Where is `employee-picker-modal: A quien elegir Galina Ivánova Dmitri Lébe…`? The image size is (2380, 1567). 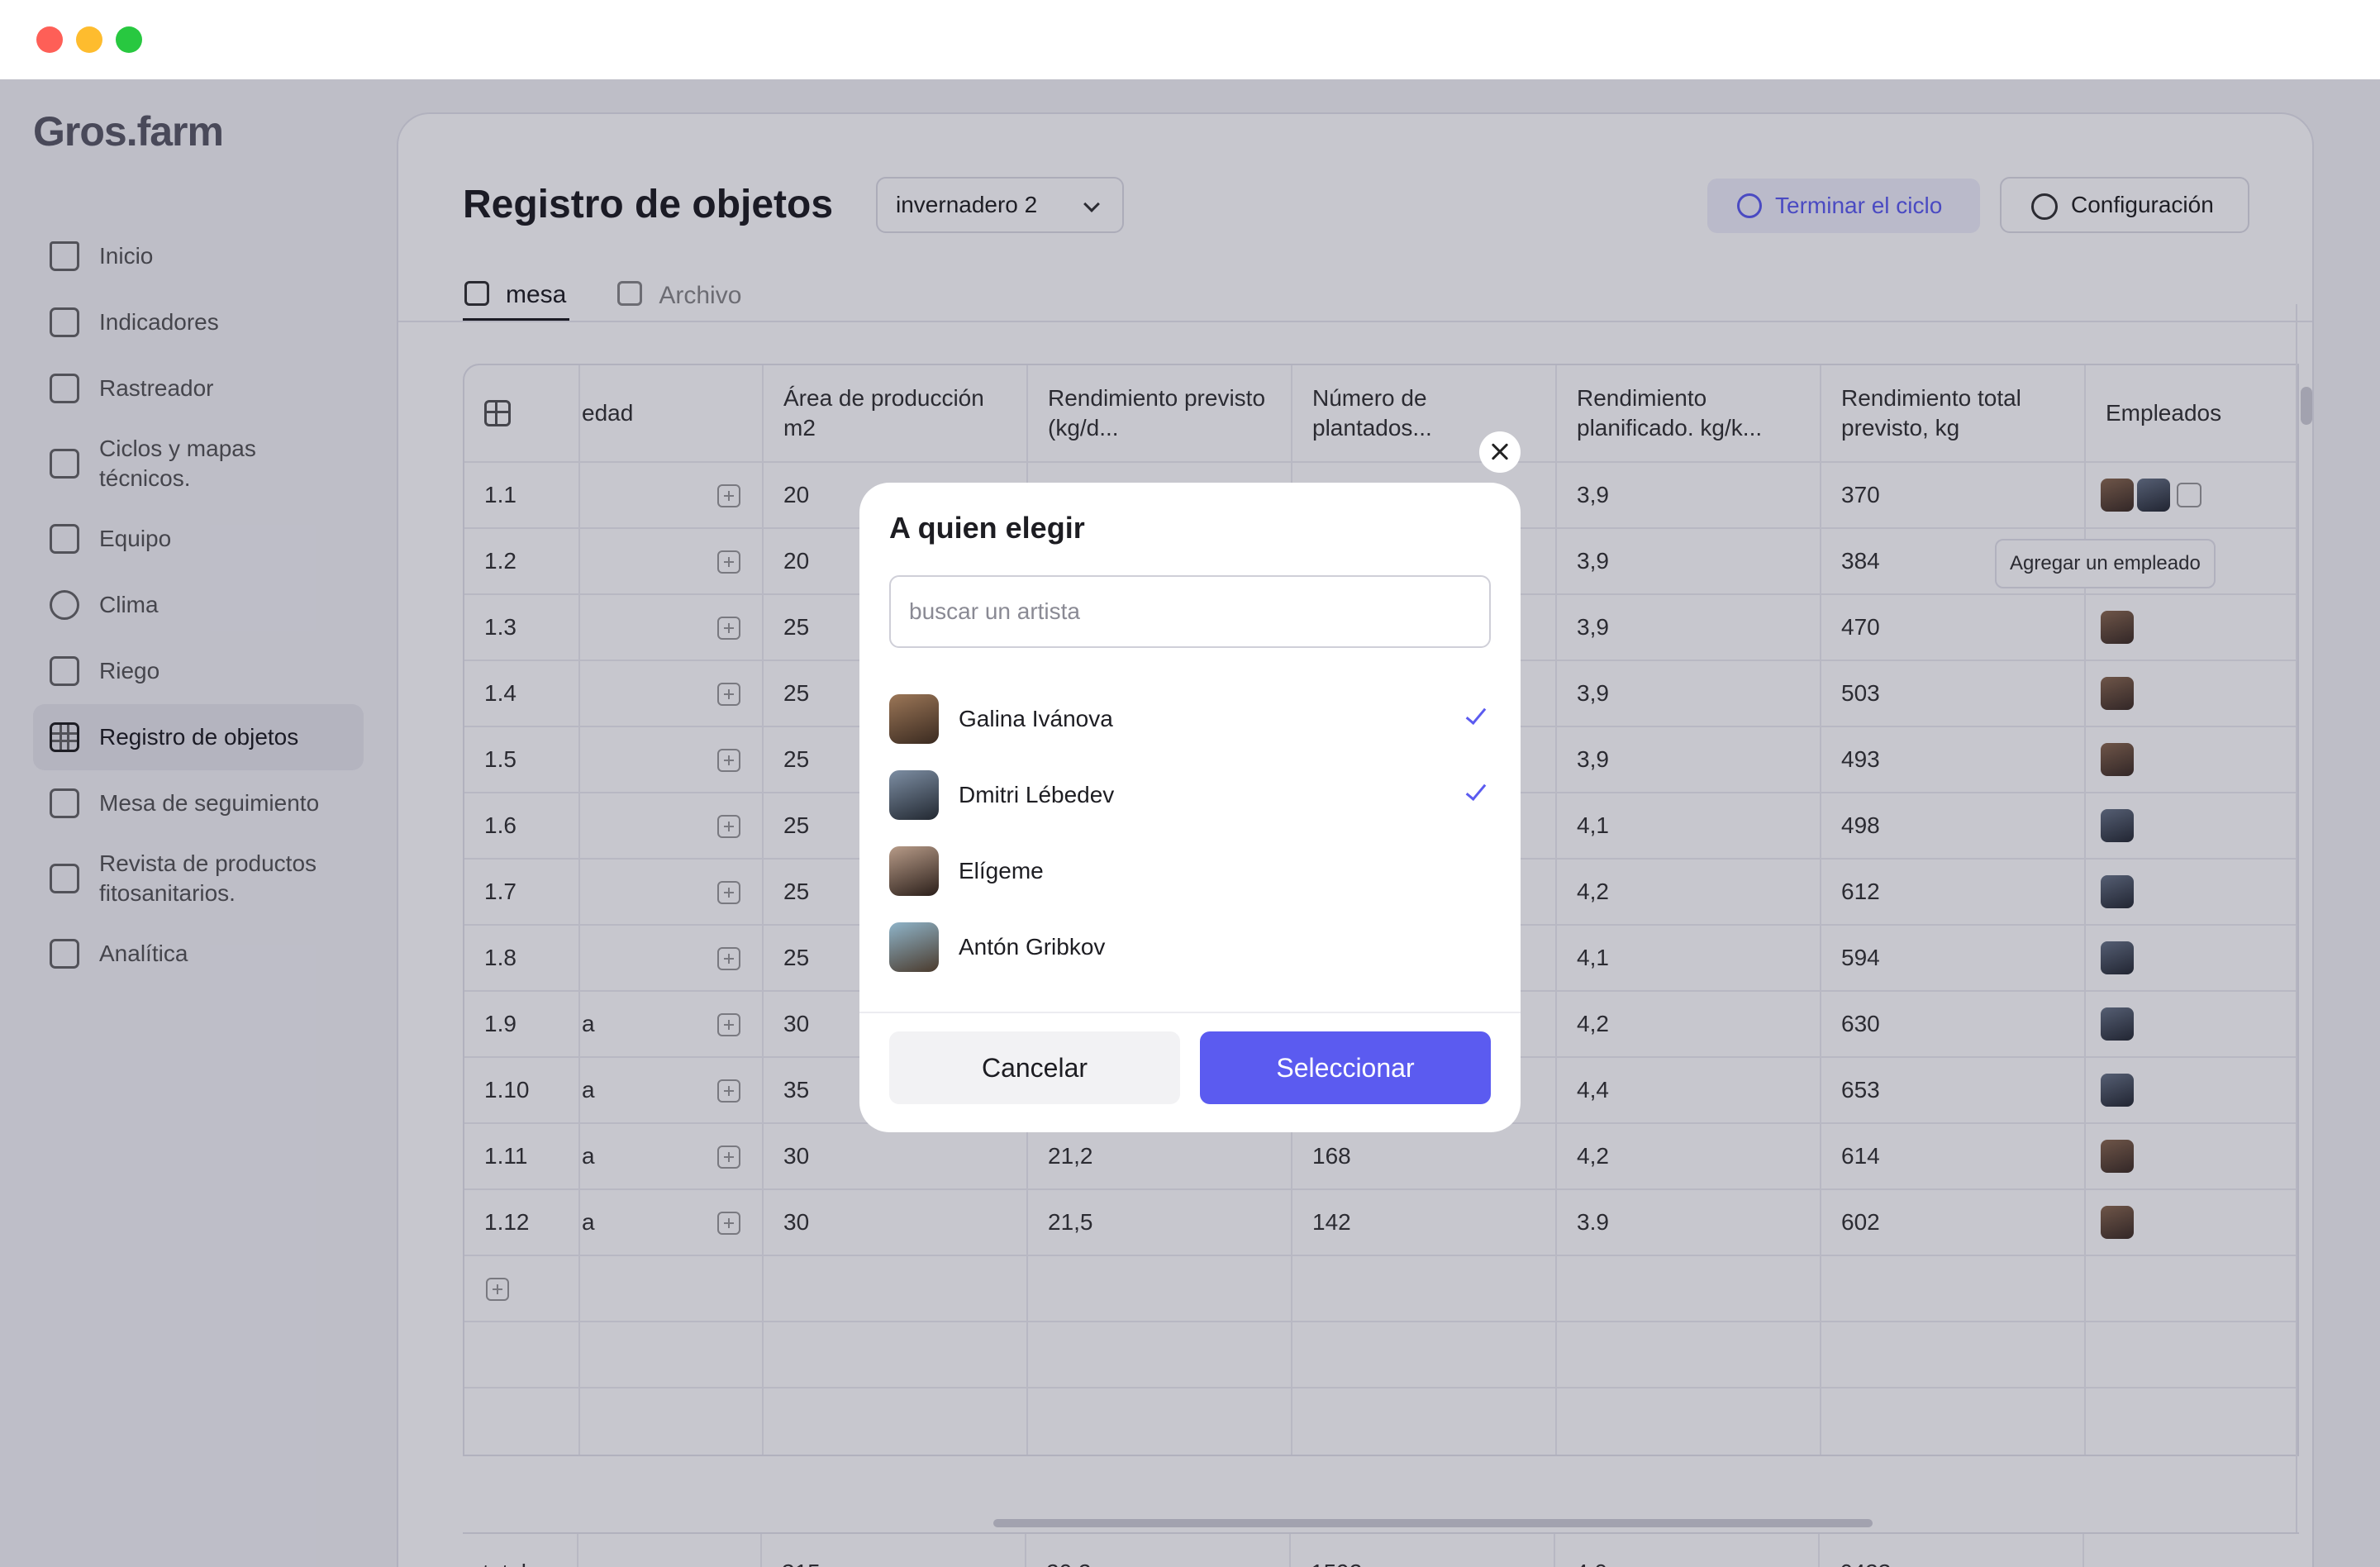
employee-picker-modal: A quien elegir Galina Ivánova Dmitri Lébe… is located at coordinates (1190, 807).